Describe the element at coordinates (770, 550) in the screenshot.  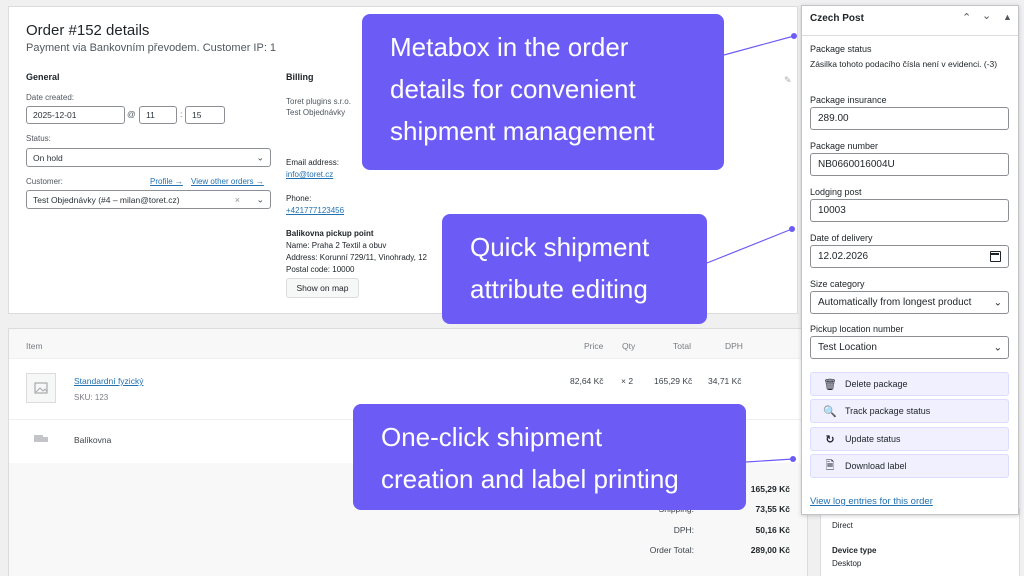
I see `order-total-value: 289,00 Kč` at that location.